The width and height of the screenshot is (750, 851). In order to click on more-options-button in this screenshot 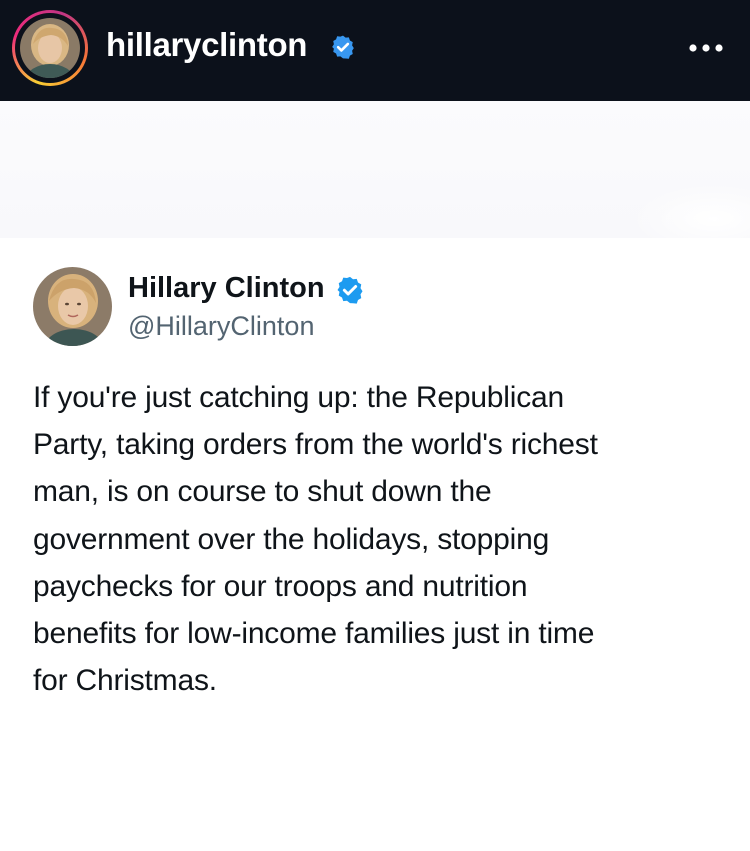, I will do `click(706, 48)`.